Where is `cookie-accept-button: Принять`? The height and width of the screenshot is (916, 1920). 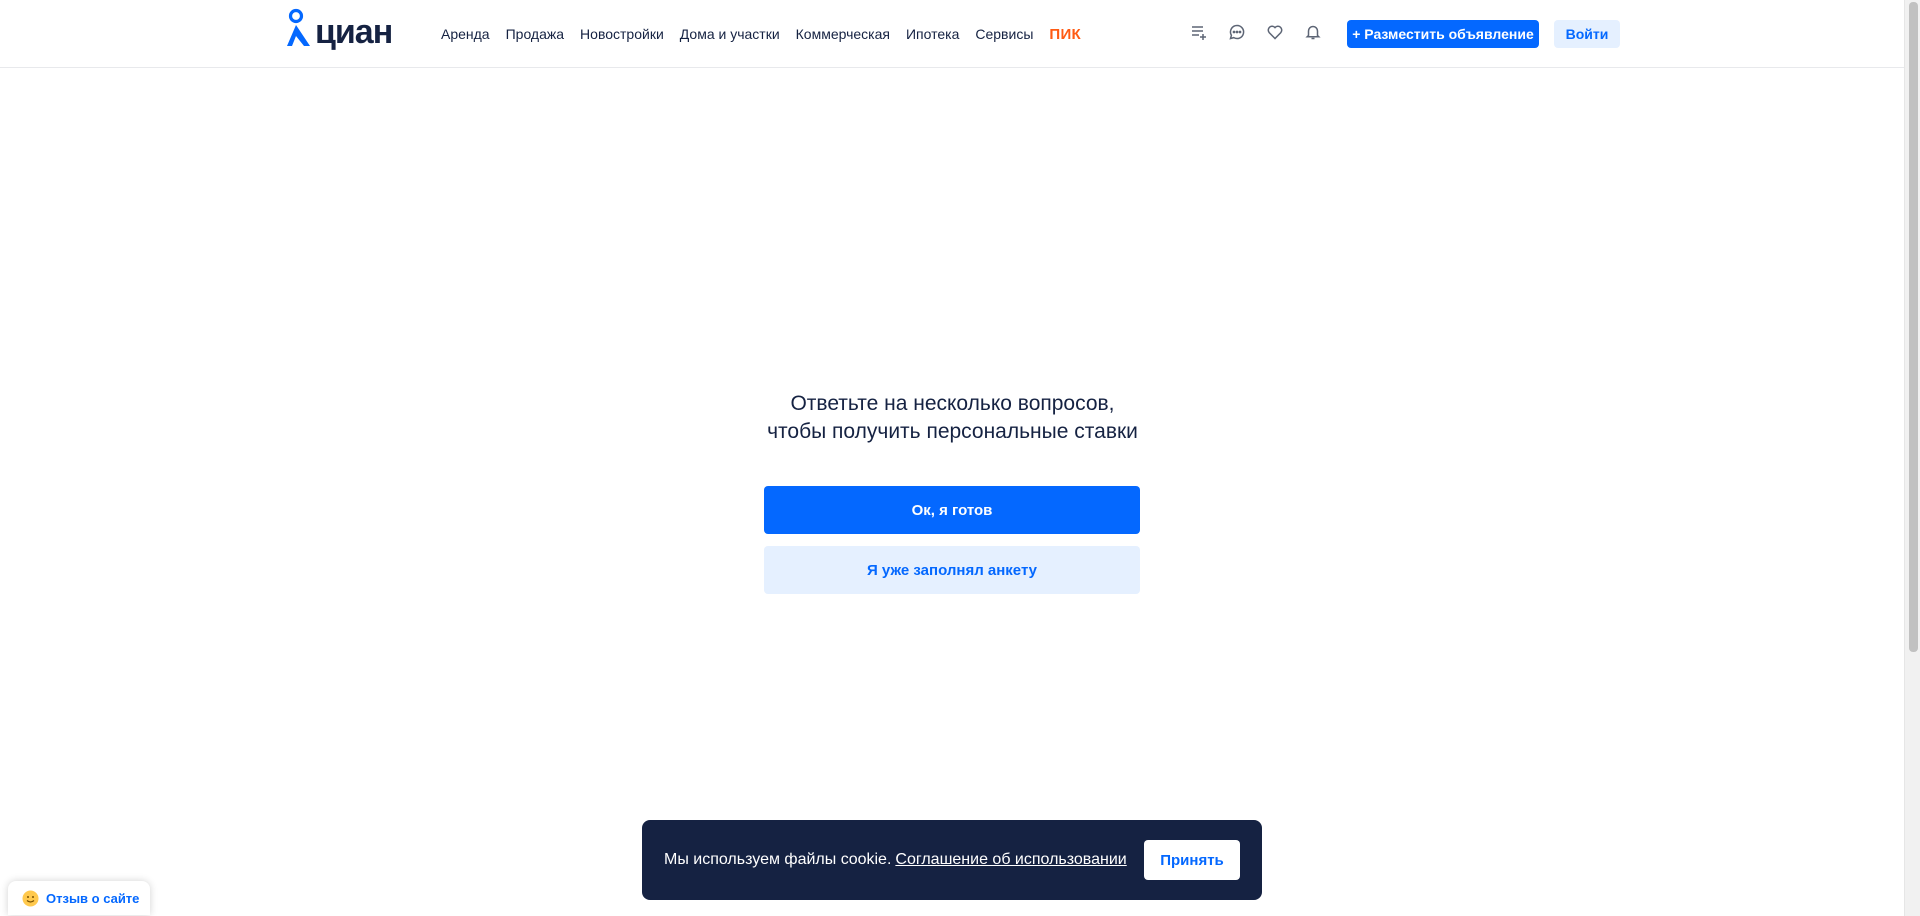 cookie-accept-button: Принять is located at coordinates (1192, 860).